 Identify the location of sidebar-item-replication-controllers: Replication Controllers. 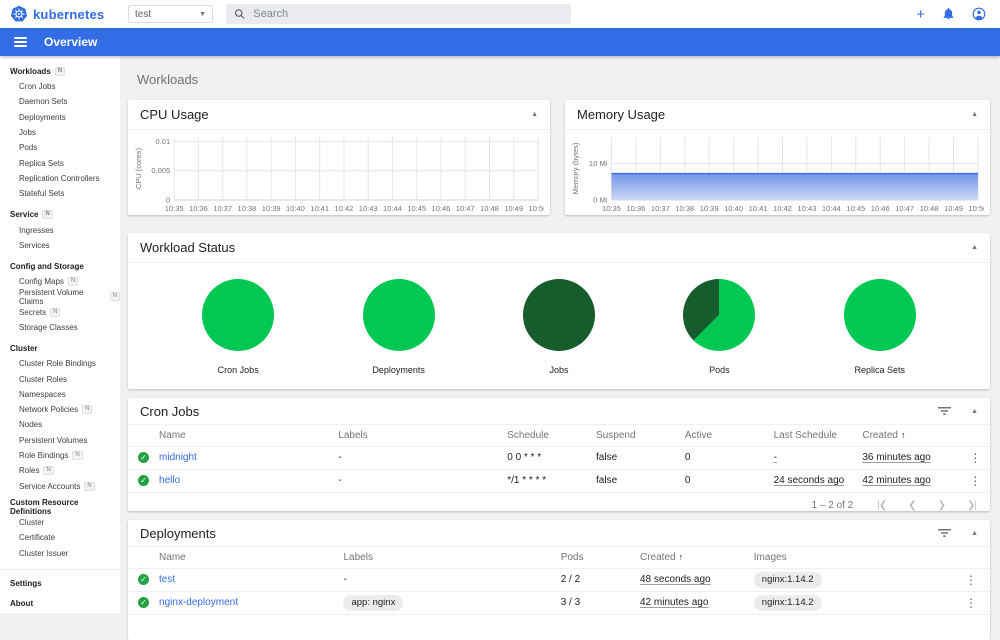
(60, 178).